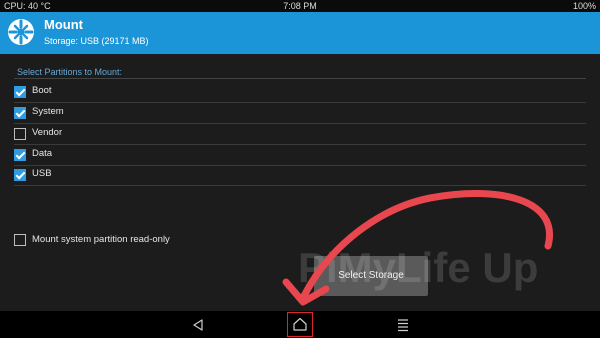 The width and height of the screenshot is (600, 338). I want to click on partition-label-usb: USB, so click(42, 173).